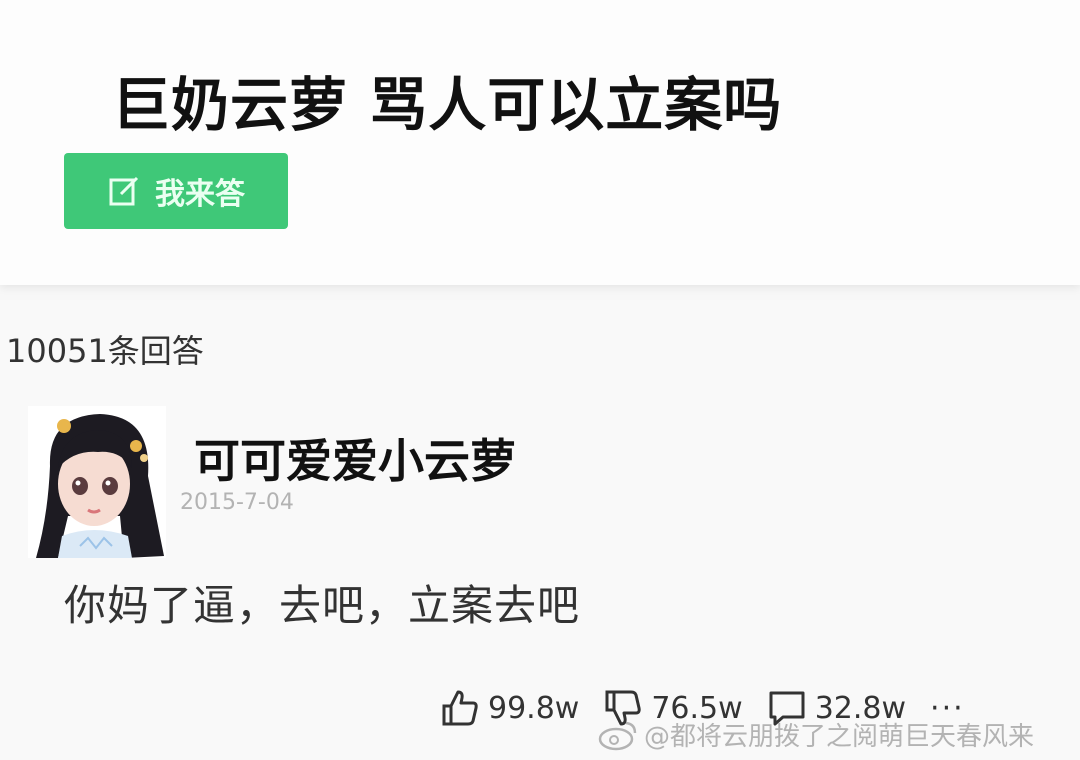  Describe the element at coordinates (237, 502) in the screenshot. I see `answer-date: 2015-7-04` at that location.